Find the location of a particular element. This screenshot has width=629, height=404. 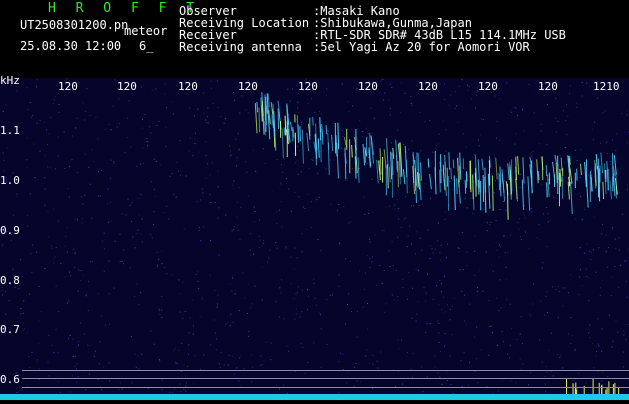

grid-line is located at coordinates (325, 378).